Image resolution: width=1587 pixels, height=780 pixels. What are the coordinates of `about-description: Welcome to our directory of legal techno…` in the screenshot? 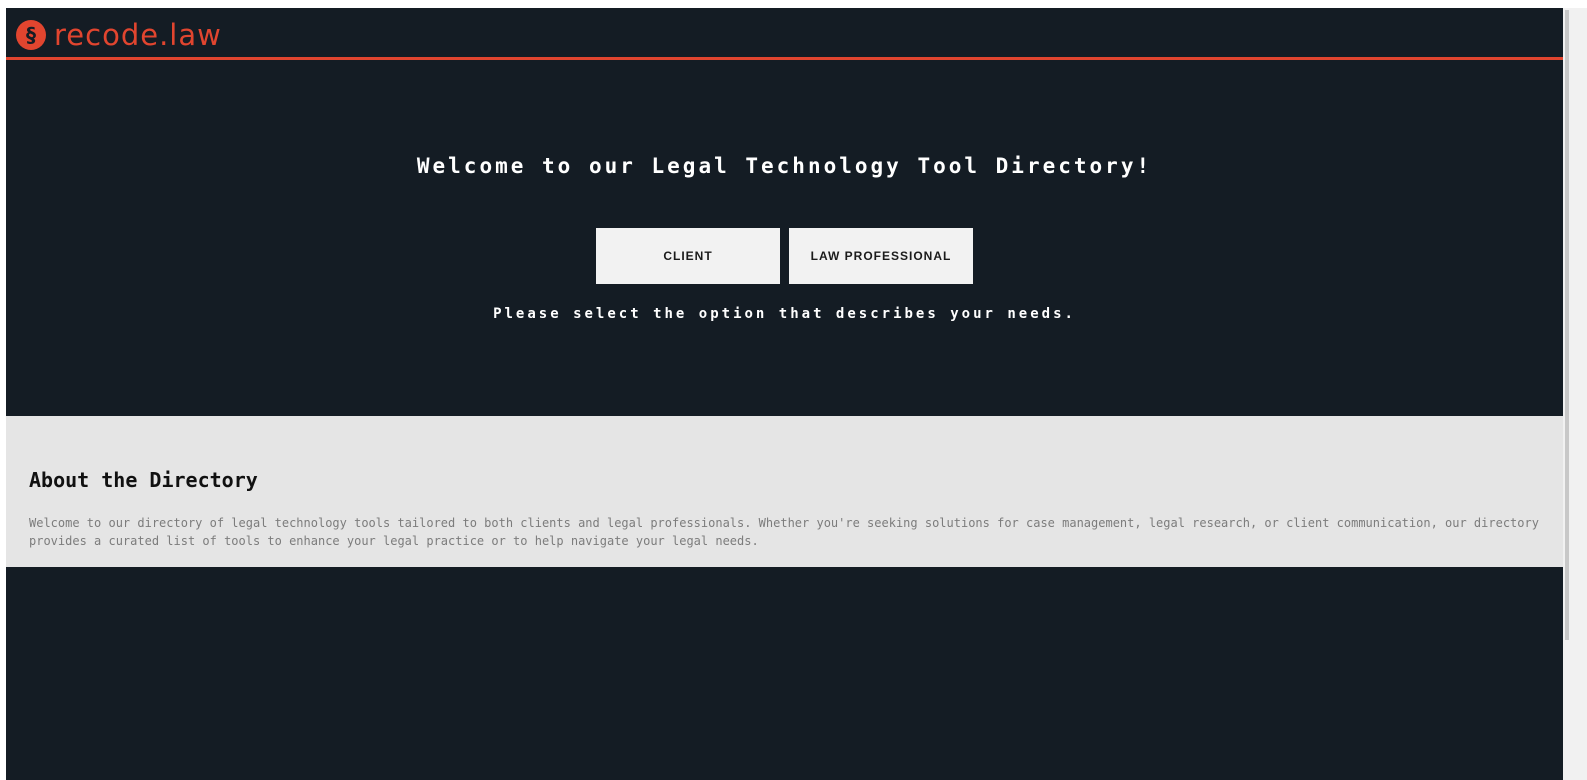 It's located at (784, 532).